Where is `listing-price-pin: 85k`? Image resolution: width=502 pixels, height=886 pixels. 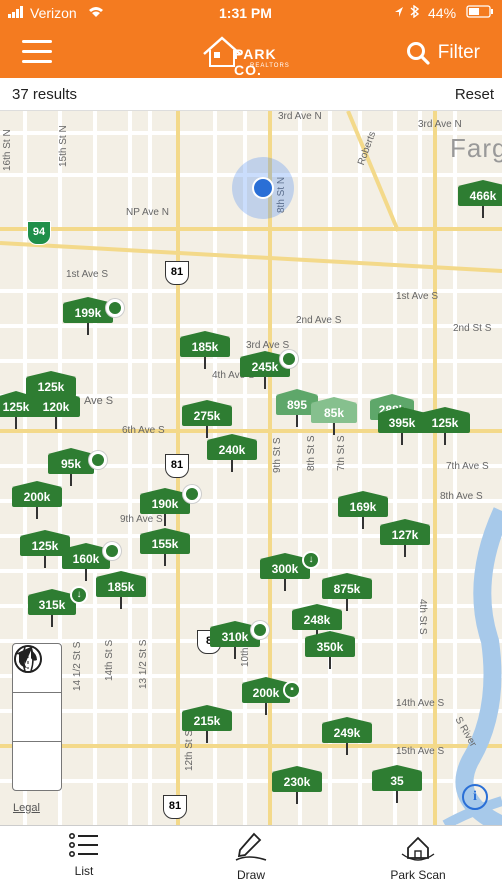 listing-price-pin: 85k is located at coordinates (334, 416).